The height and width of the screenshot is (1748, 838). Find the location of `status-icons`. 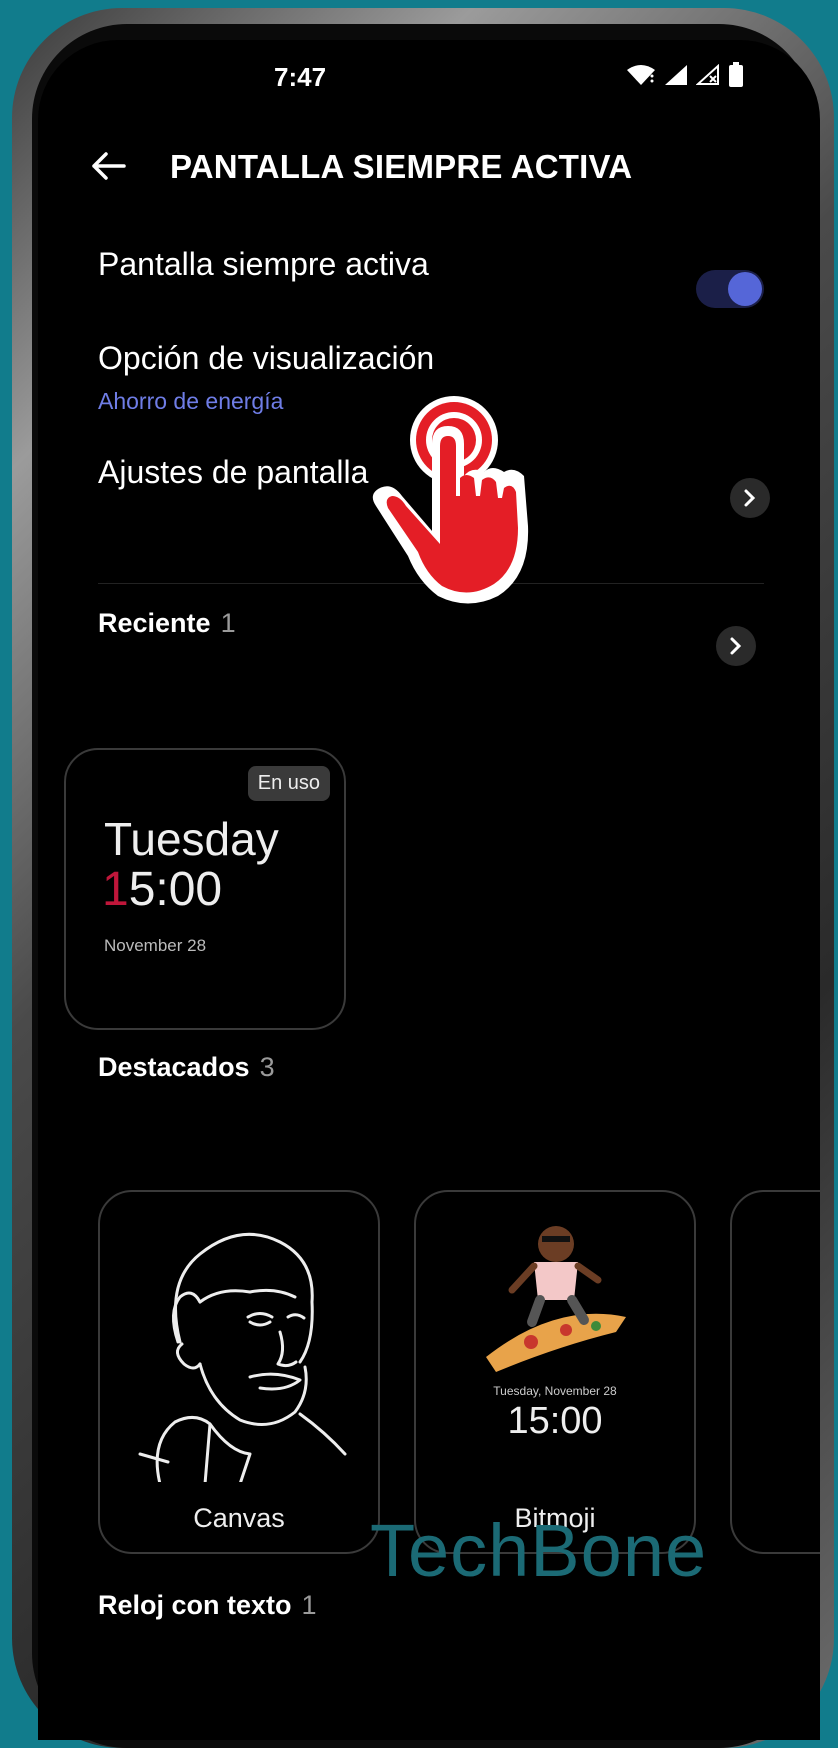

status-icons is located at coordinates (685, 75).